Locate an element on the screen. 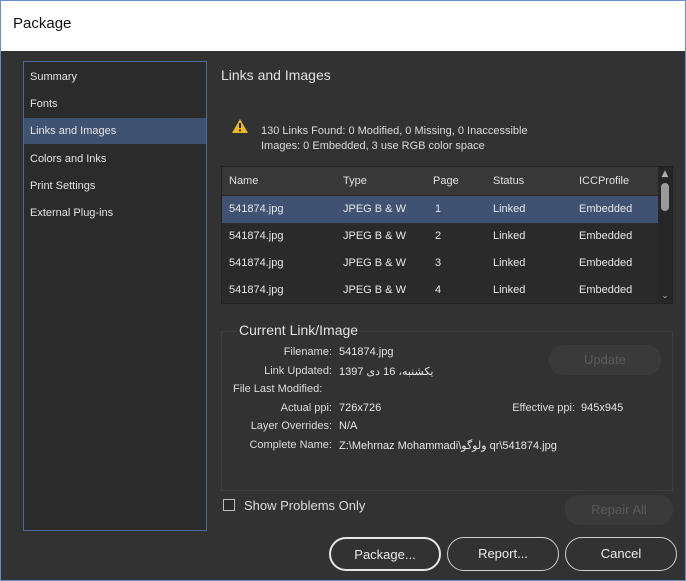 The image size is (686, 581). cell-page: 1 is located at coordinates (438, 209).